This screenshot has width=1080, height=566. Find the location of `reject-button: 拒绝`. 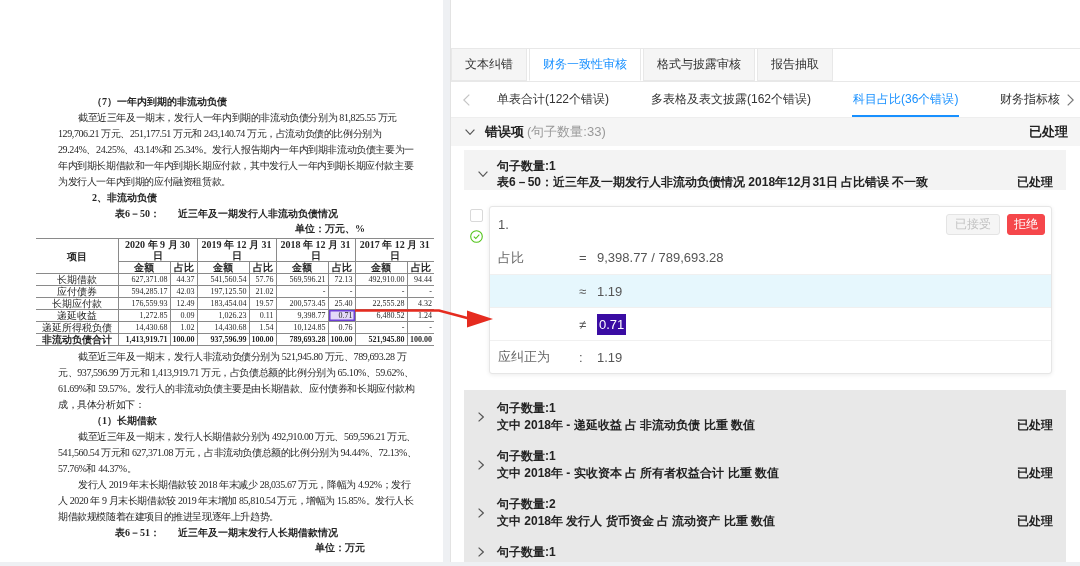

reject-button: 拒绝 is located at coordinates (1026, 224).